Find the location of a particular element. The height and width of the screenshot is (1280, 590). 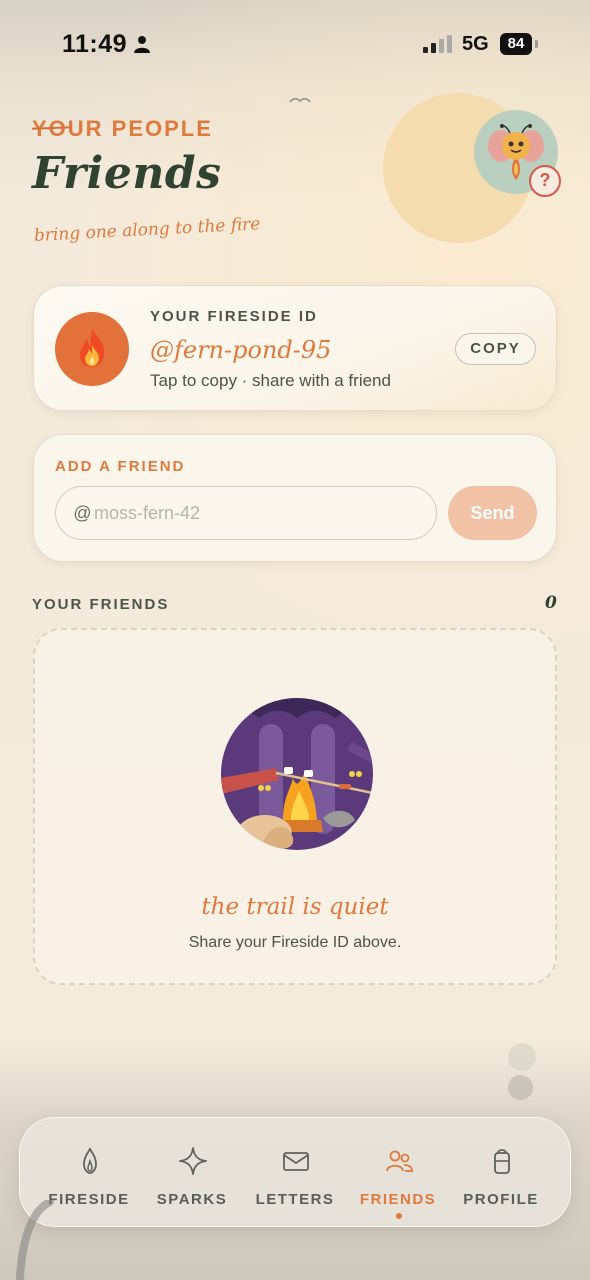

send-button: Send is located at coordinates (492, 513).